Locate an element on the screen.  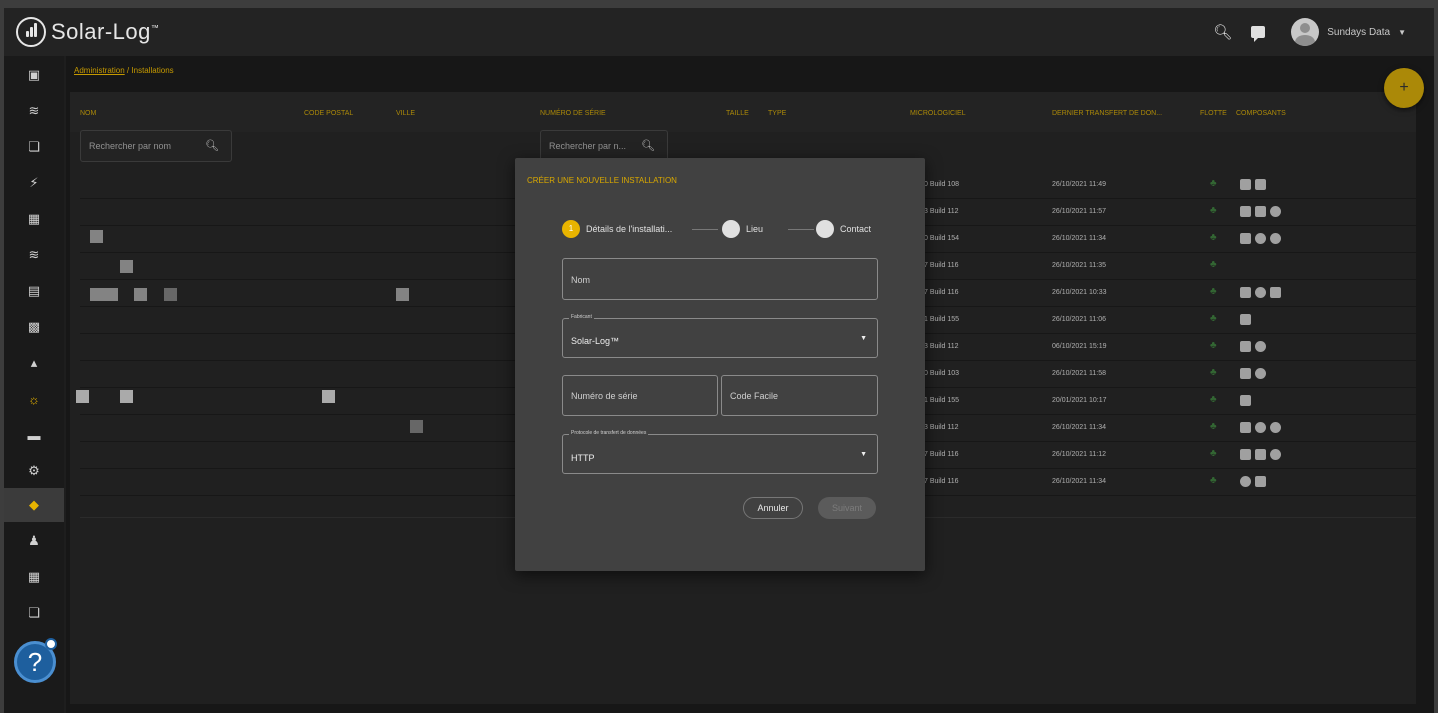
lightning-icon: ⚡︎ is located at coordinates (34, 183).